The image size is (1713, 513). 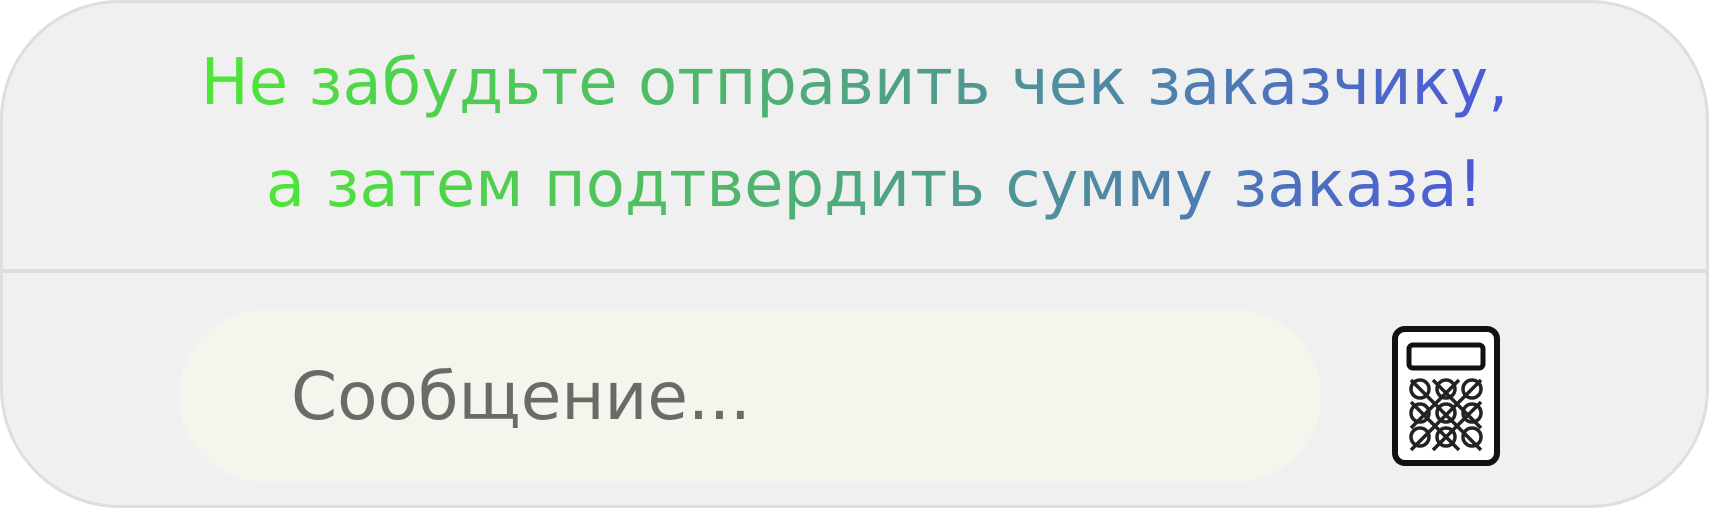 I want to click on reminder-line-2: а затем подтвердить сумму заказа!, so click(x=874, y=185).